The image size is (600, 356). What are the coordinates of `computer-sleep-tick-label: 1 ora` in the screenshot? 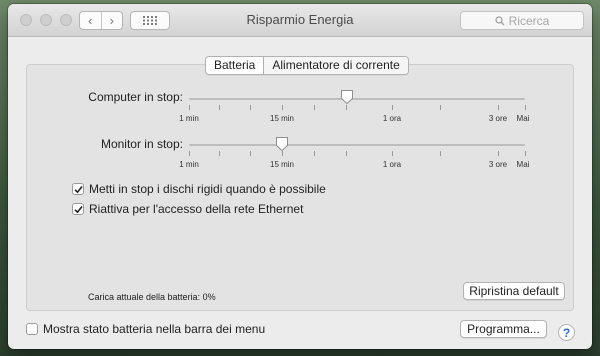 It's located at (392, 118).